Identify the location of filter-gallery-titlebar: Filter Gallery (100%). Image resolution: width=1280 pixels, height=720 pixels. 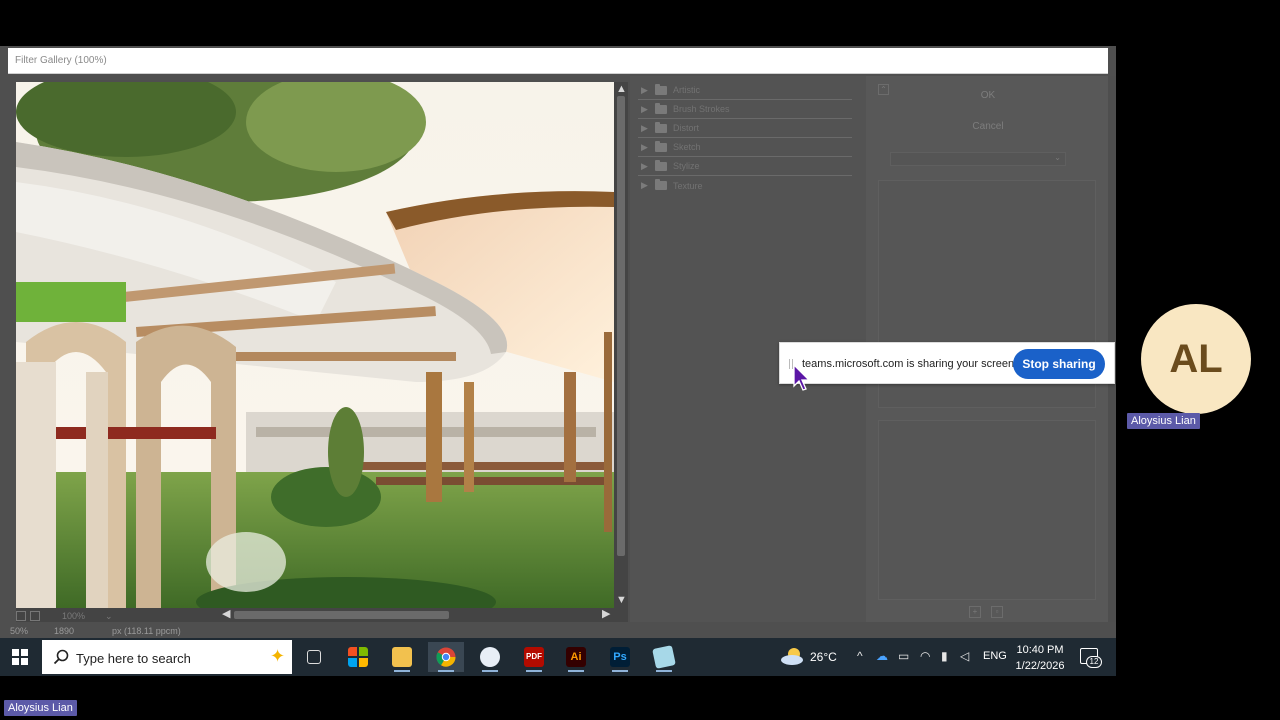
(558, 61).